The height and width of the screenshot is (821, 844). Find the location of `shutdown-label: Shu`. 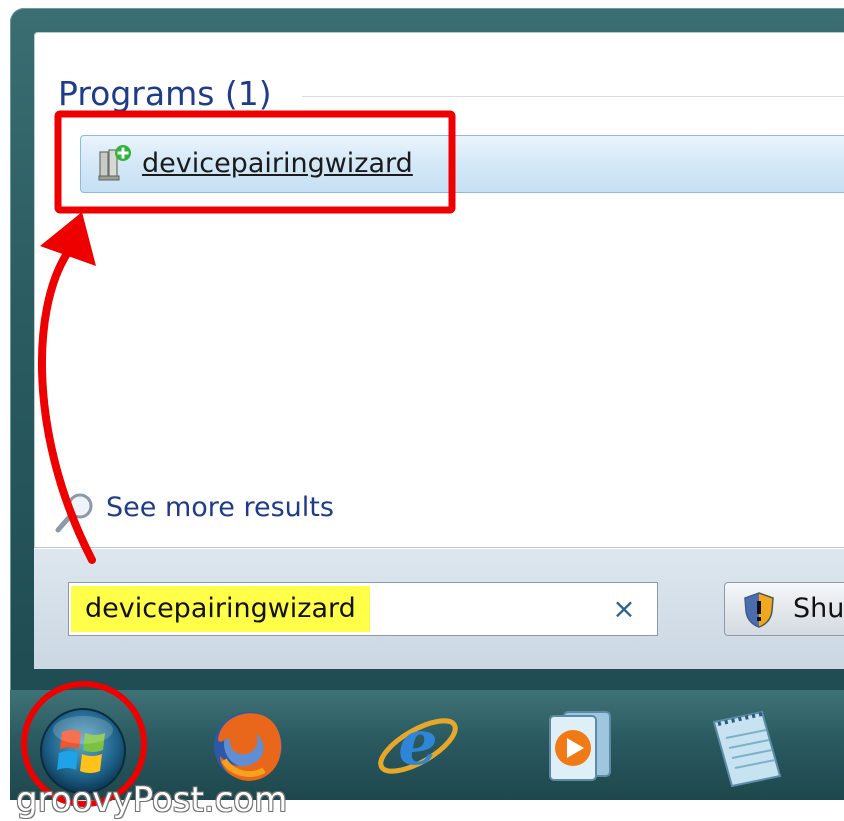

shutdown-label: Shu is located at coordinates (818, 609).